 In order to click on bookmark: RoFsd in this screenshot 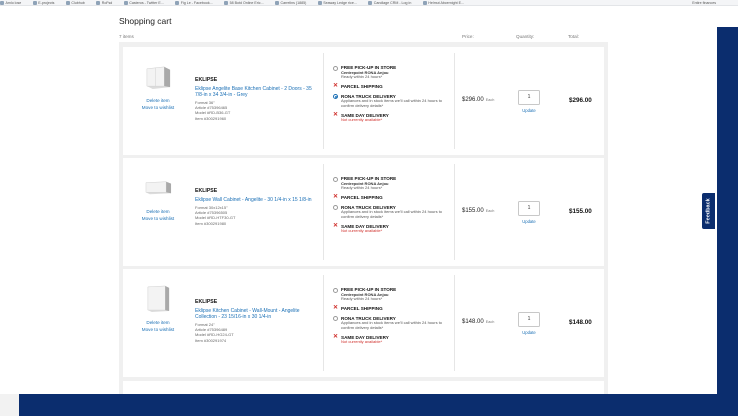, I will do `click(104, 2)`.